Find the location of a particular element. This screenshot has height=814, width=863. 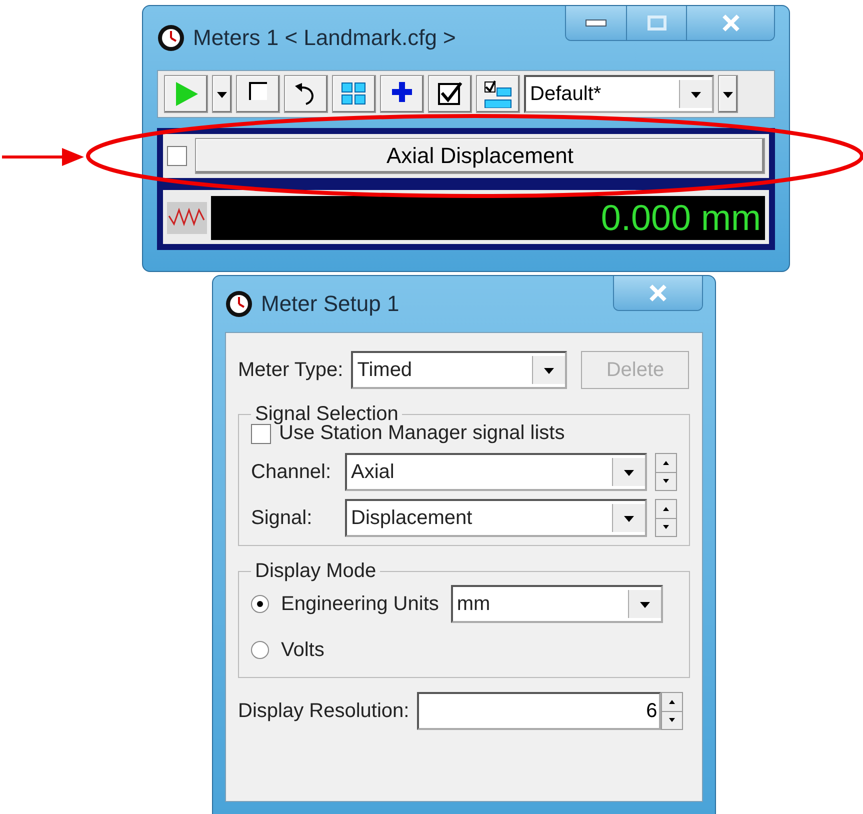

checkbox-icon is located at coordinates (450, 94).